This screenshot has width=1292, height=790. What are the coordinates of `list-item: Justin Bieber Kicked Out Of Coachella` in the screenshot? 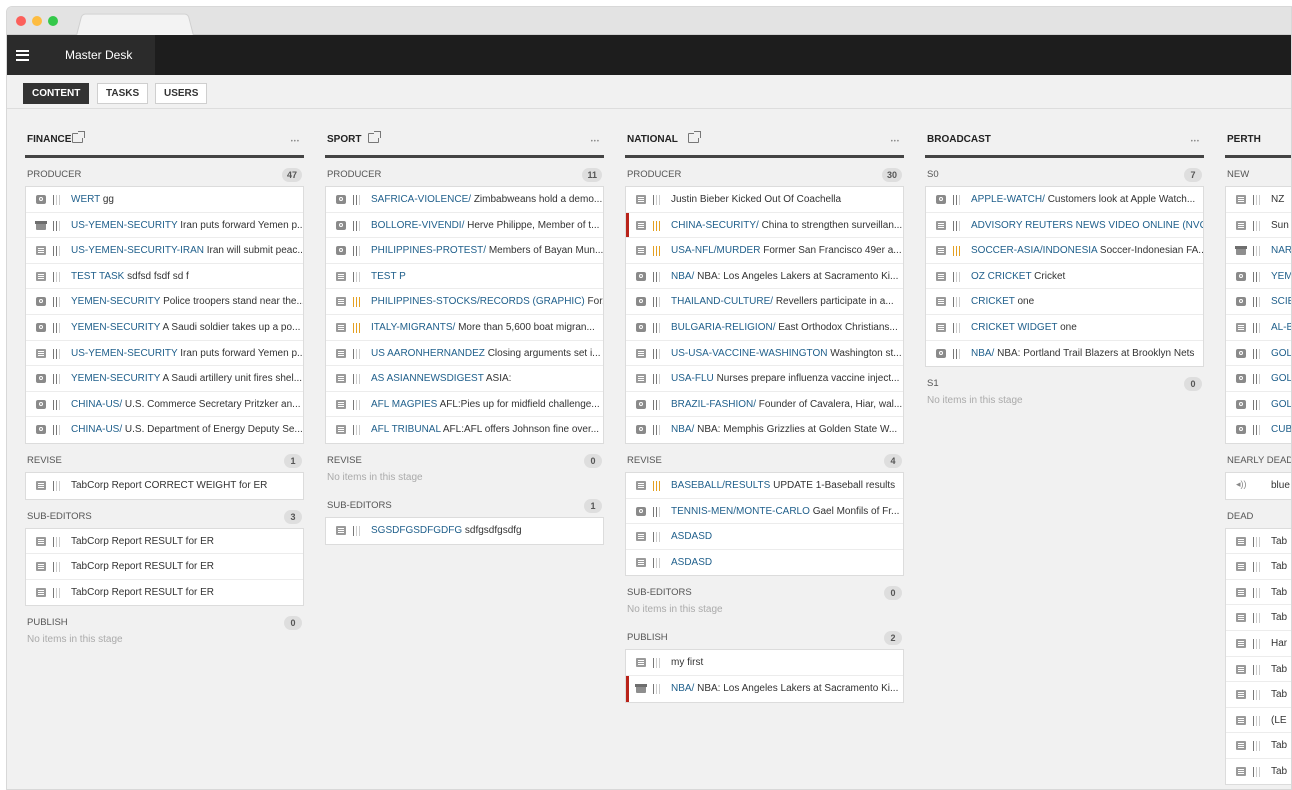 It's located at (764, 200).